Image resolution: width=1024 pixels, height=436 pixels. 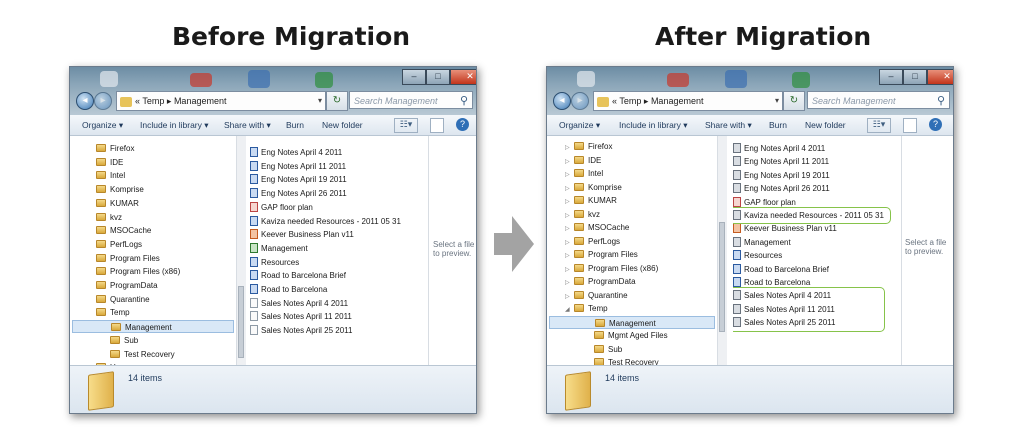 I want to click on file-item: GAP floor plan, so click(x=281, y=207).